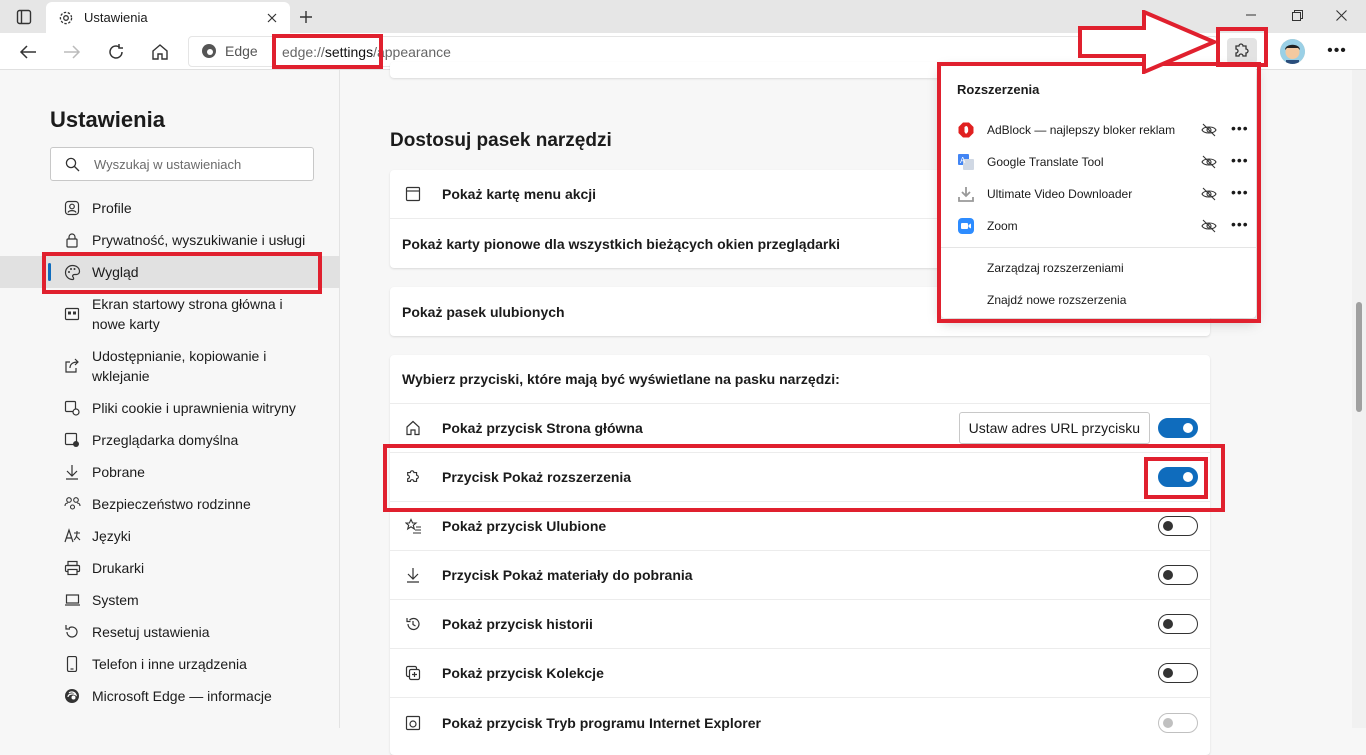 The width and height of the screenshot is (1366, 755). What do you see at coordinates (72, 366) in the screenshot?
I see `share-icon` at bounding box center [72, 366].